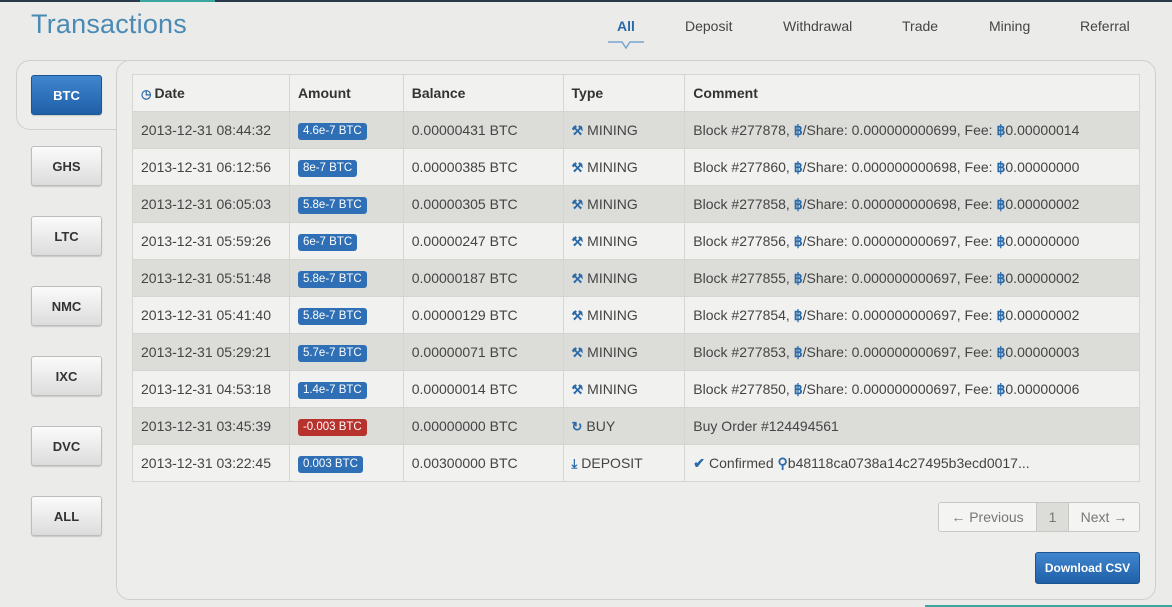 This screenshot has height=607, width=1172. I want to click on column-header-date: ◷ Date, so click(211, 93).